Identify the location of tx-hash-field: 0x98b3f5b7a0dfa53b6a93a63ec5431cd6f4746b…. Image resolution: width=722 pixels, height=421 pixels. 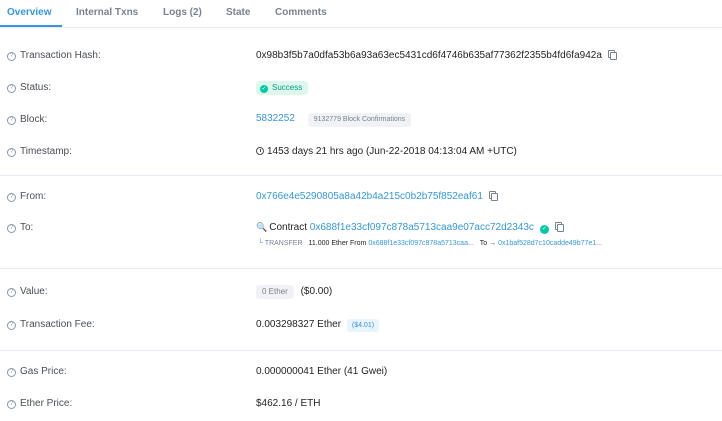
(436, 55).